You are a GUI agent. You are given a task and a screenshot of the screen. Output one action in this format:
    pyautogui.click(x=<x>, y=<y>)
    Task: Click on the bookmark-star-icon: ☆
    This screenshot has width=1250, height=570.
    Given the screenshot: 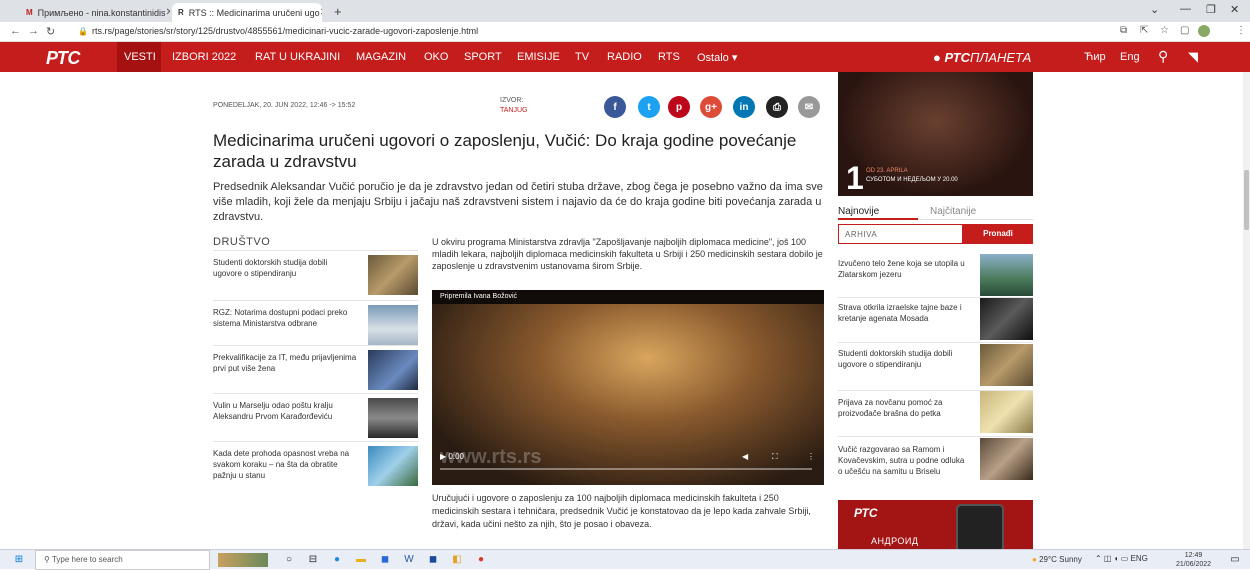 What is the action you would take?
    pyautogui.click(x=1164, y=30)
    